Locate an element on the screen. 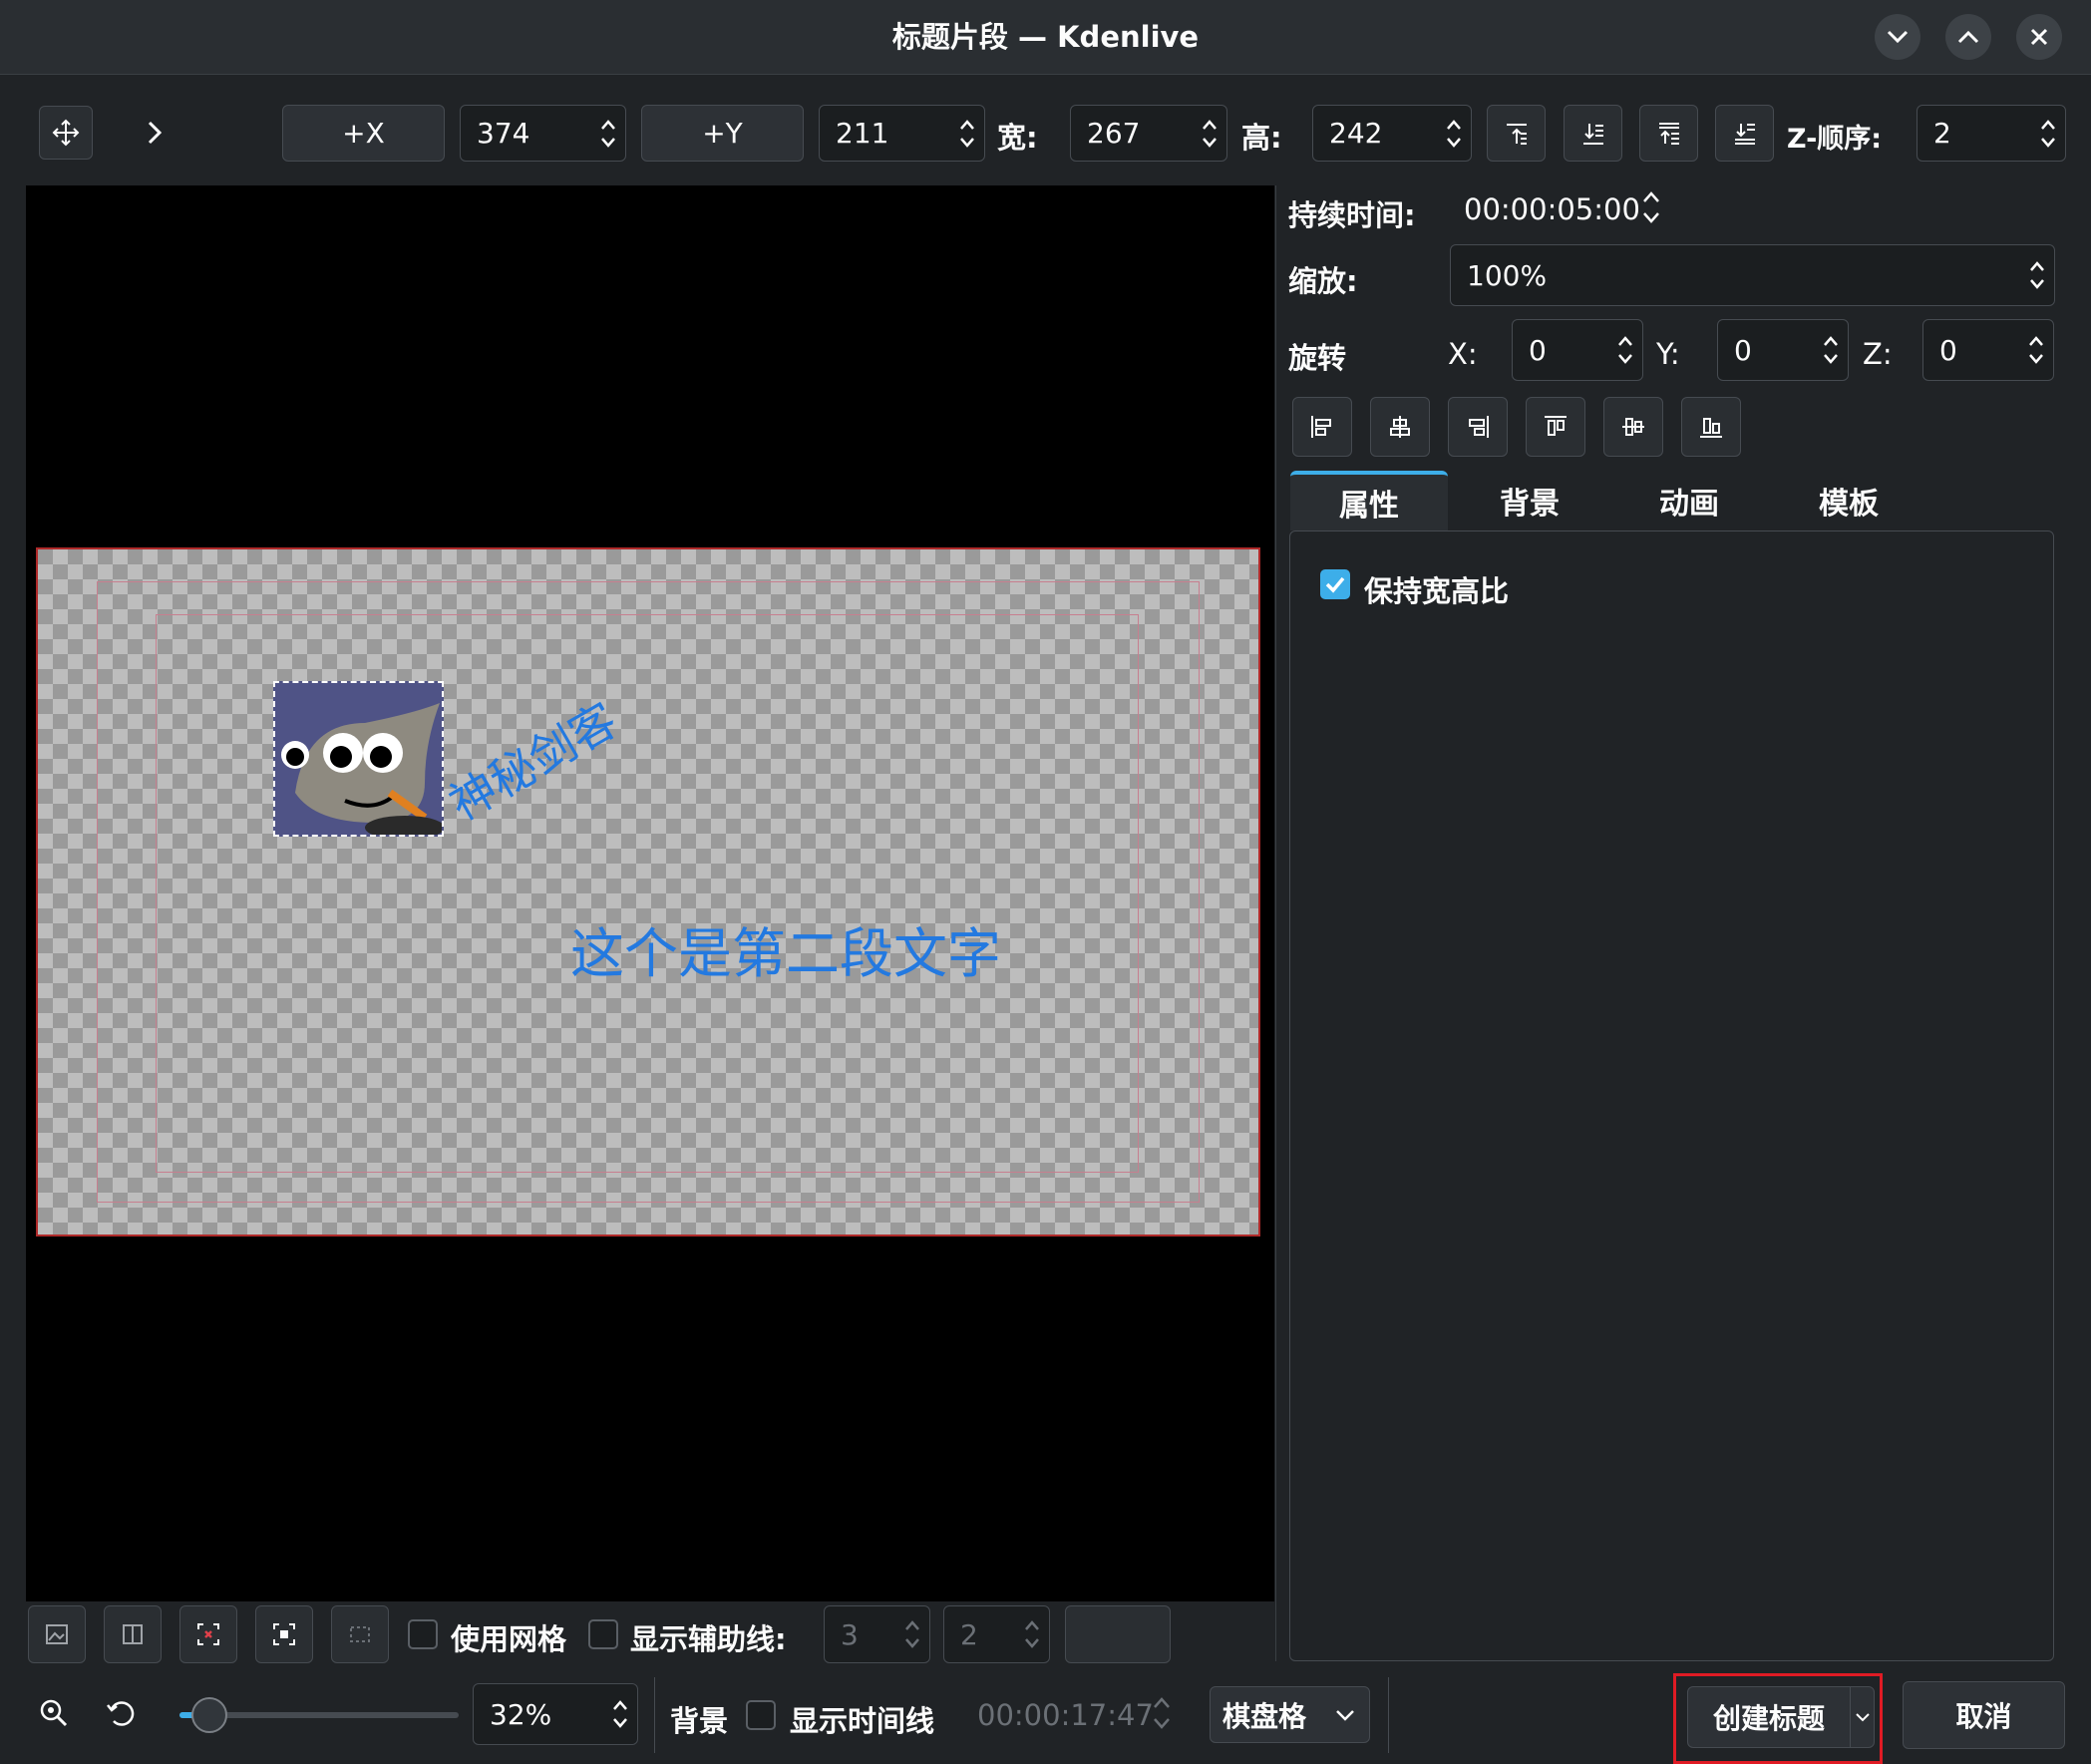 The height and width of the screenshot is (1764, 2091). zoom-slider-handle is located at coordinates (210, 1715).